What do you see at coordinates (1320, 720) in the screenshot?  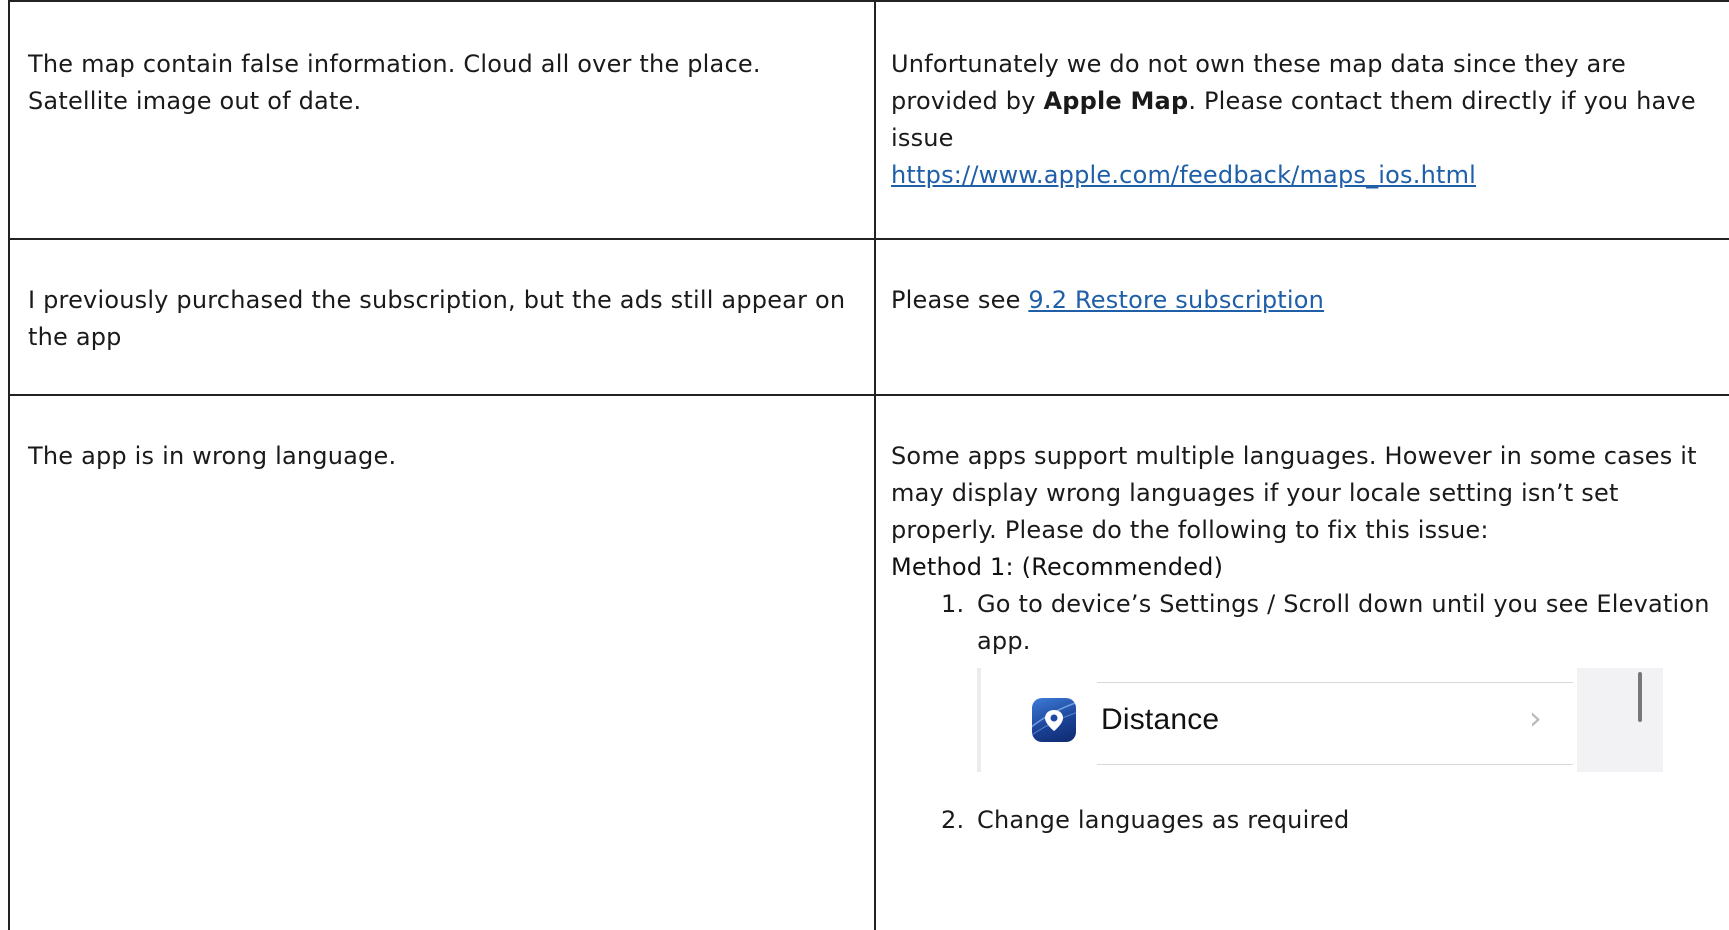 I see `settings-screenshot: Distance ›` at bounding box center [1320, 720].